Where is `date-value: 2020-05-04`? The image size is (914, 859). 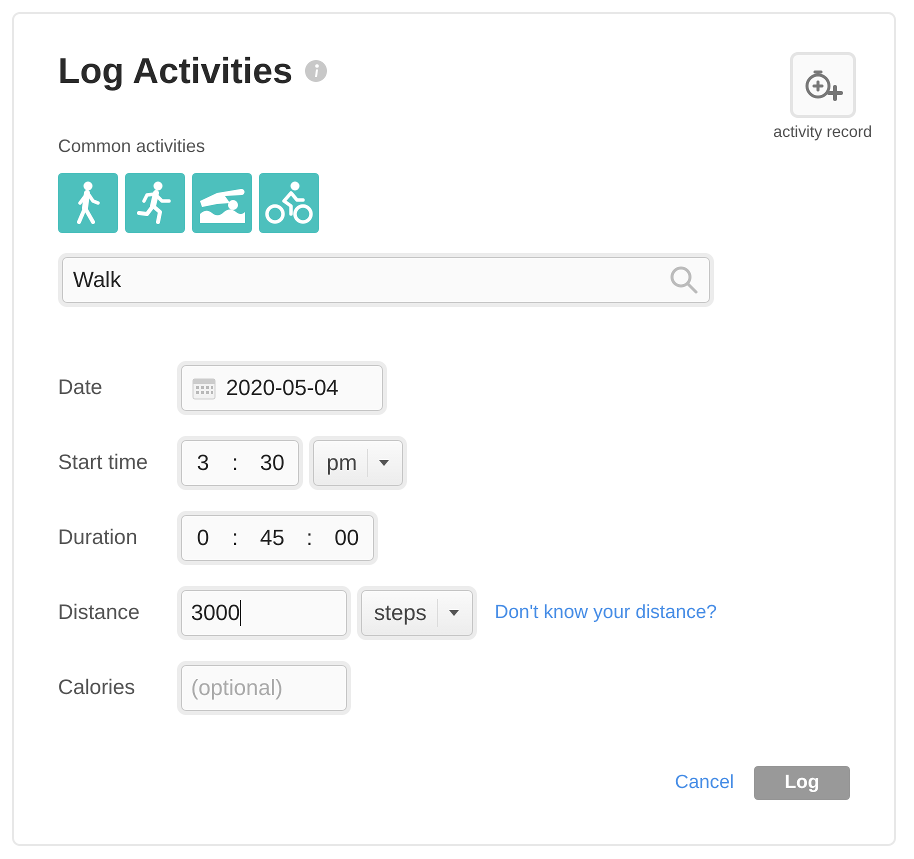
date-value: 2020-05-04 is located at coordinates (282, 388).